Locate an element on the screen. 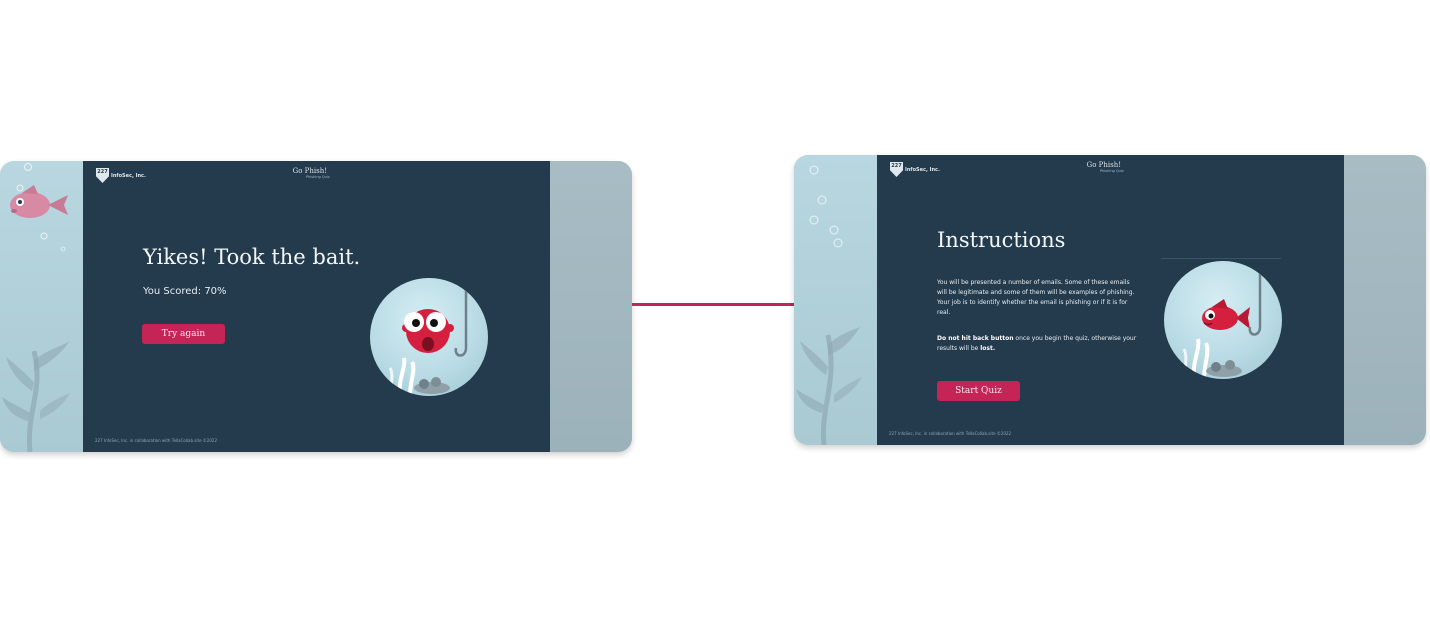  warning-bold-text: Do not hit back button is located at coordinates (975, 338).